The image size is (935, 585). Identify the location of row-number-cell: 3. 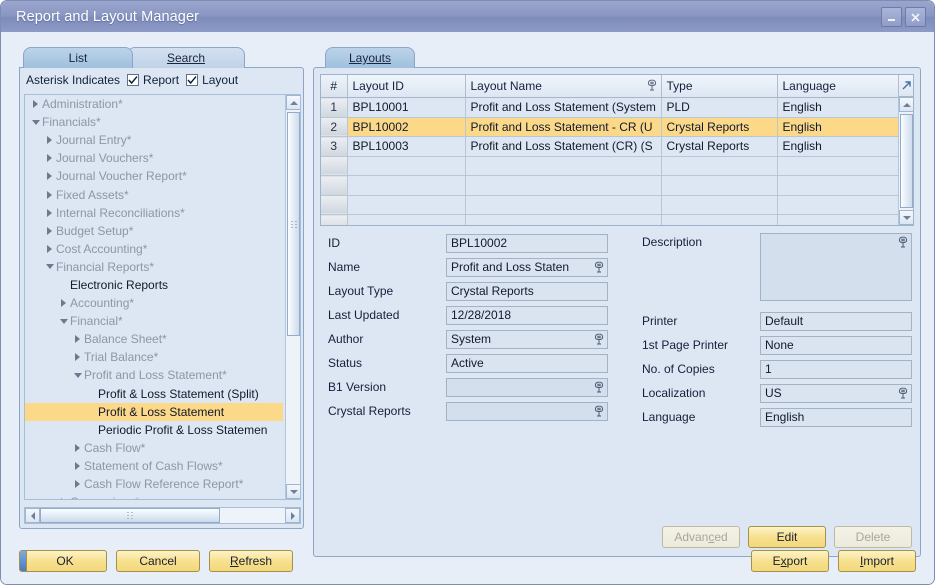
(334, 146).